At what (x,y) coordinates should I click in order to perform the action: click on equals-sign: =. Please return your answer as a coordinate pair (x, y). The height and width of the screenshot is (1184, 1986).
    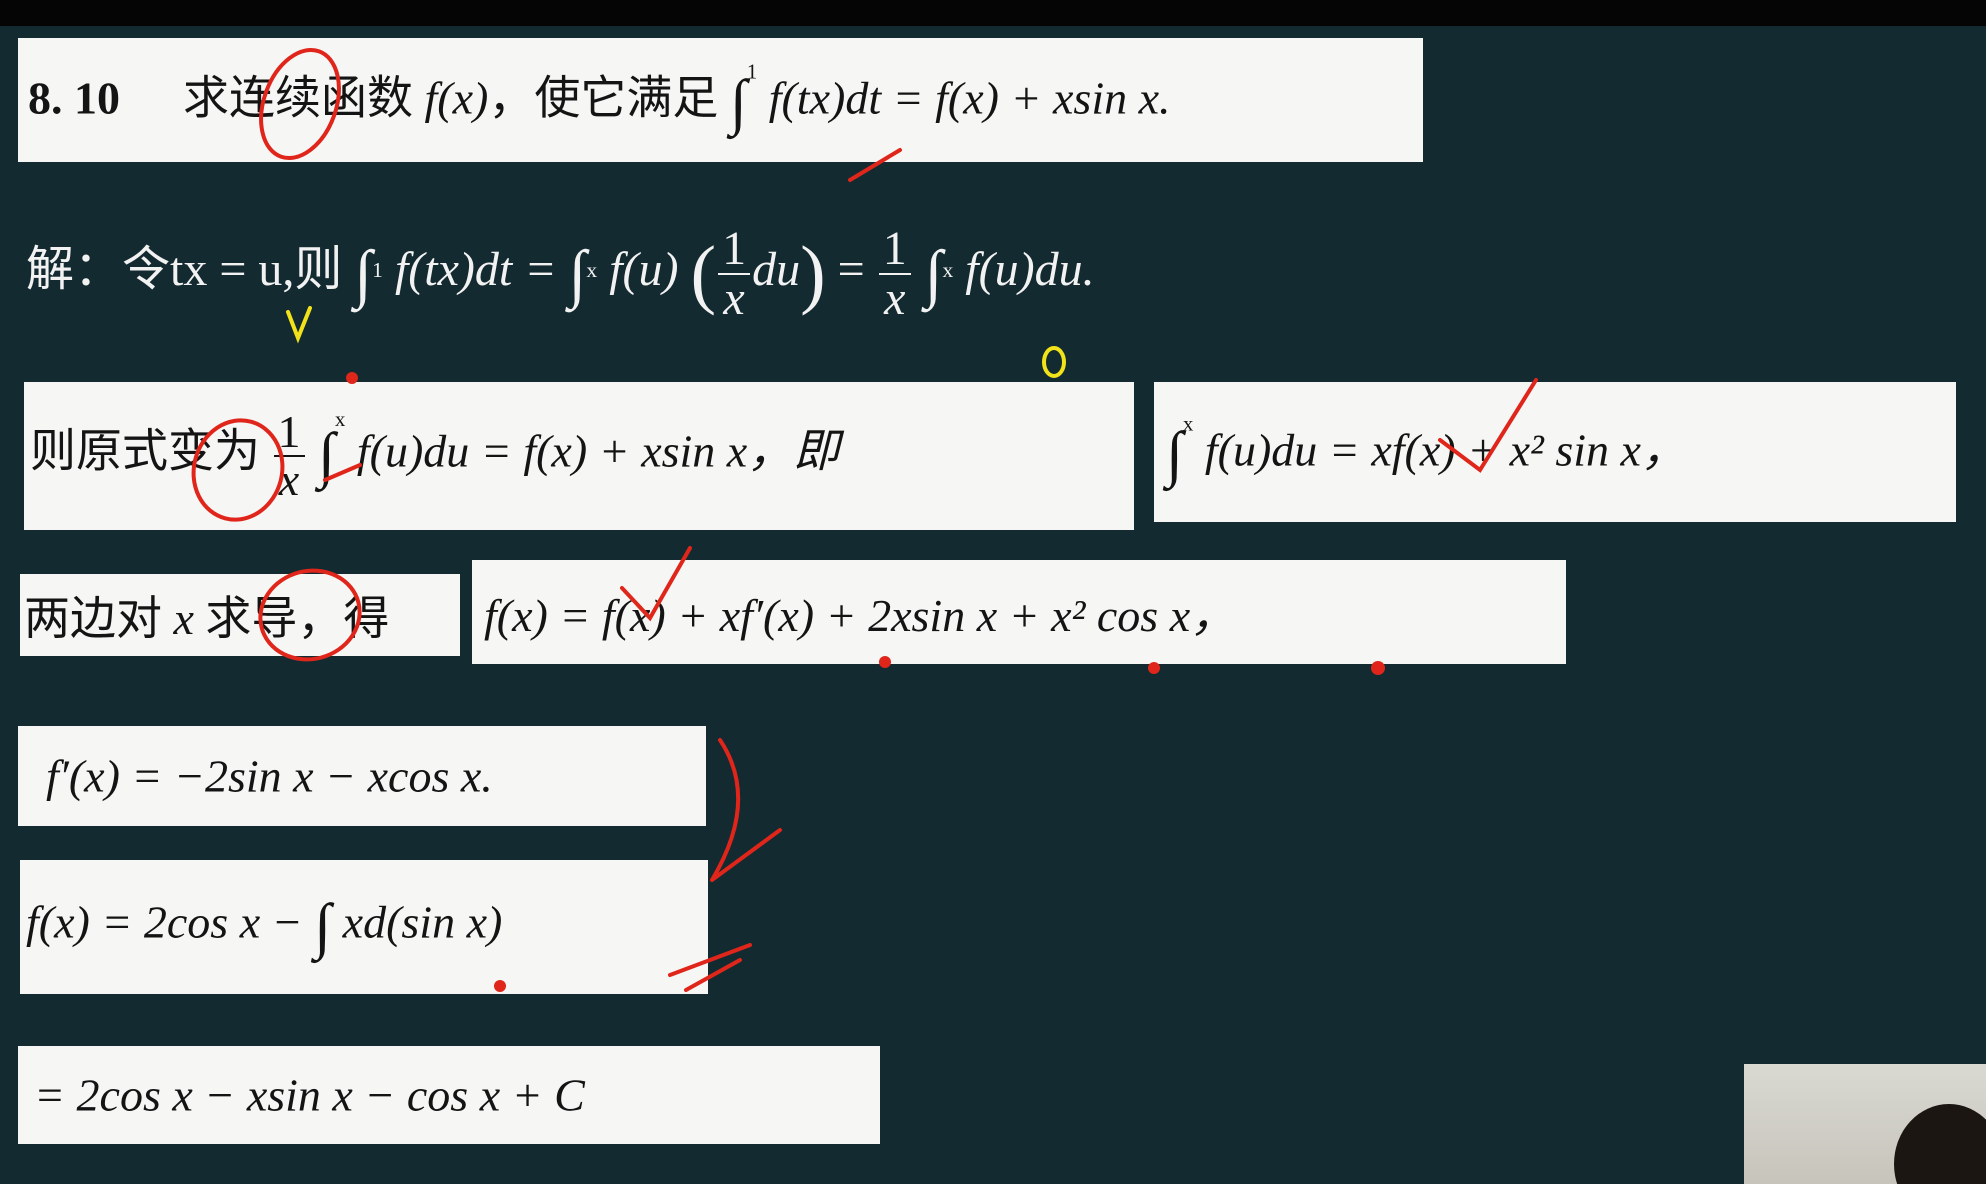
    Looking at the image, I should click on (851, 269).